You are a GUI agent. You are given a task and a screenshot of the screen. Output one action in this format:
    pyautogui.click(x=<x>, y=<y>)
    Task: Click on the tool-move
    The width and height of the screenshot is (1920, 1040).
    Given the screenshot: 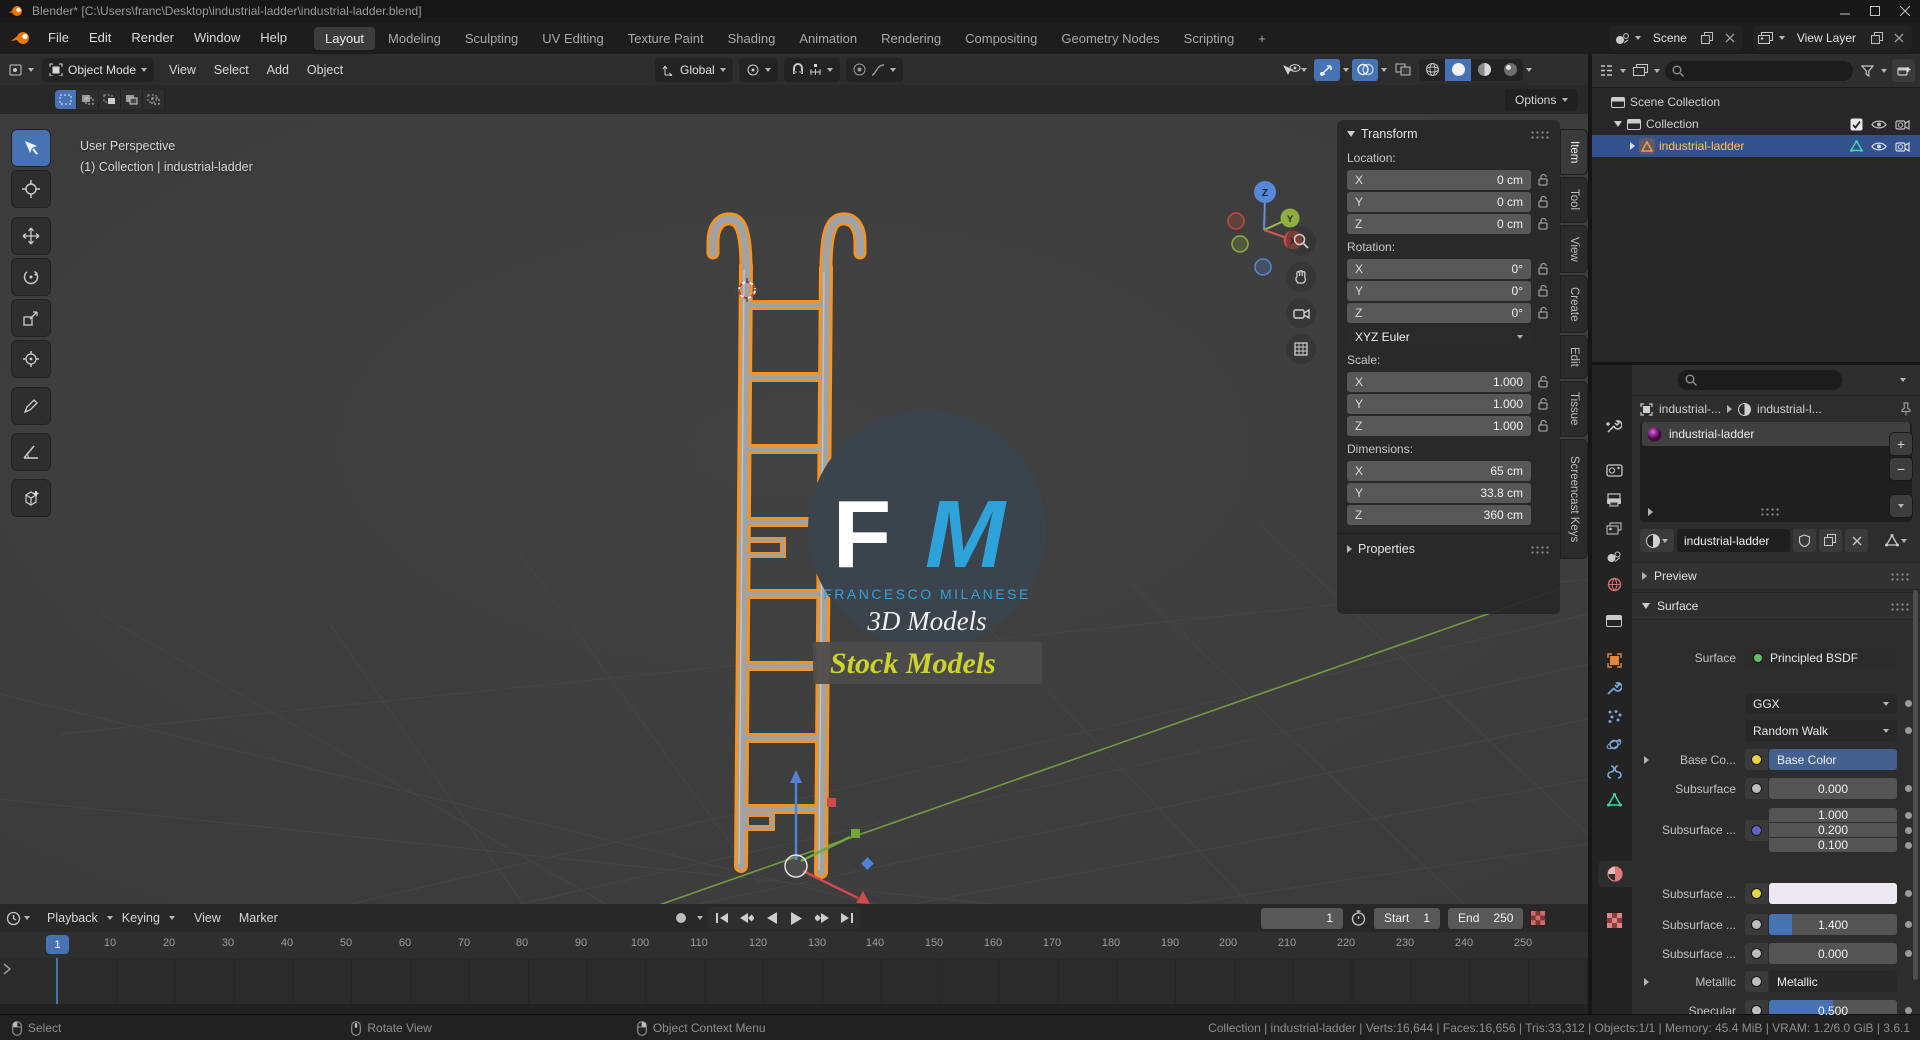 What is the action you would take?
    pyautogui.click(x=31, y=236)
    